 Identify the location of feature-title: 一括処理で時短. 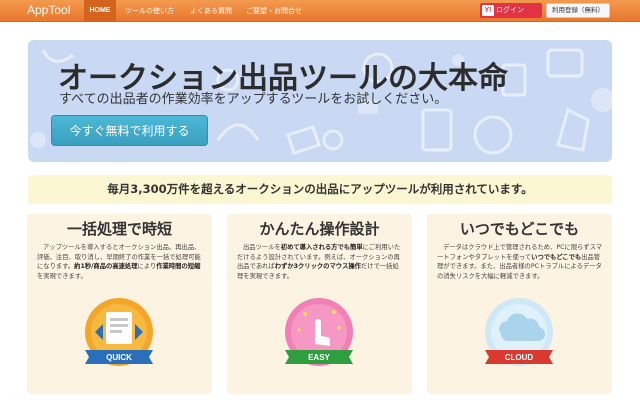
(119, 229).